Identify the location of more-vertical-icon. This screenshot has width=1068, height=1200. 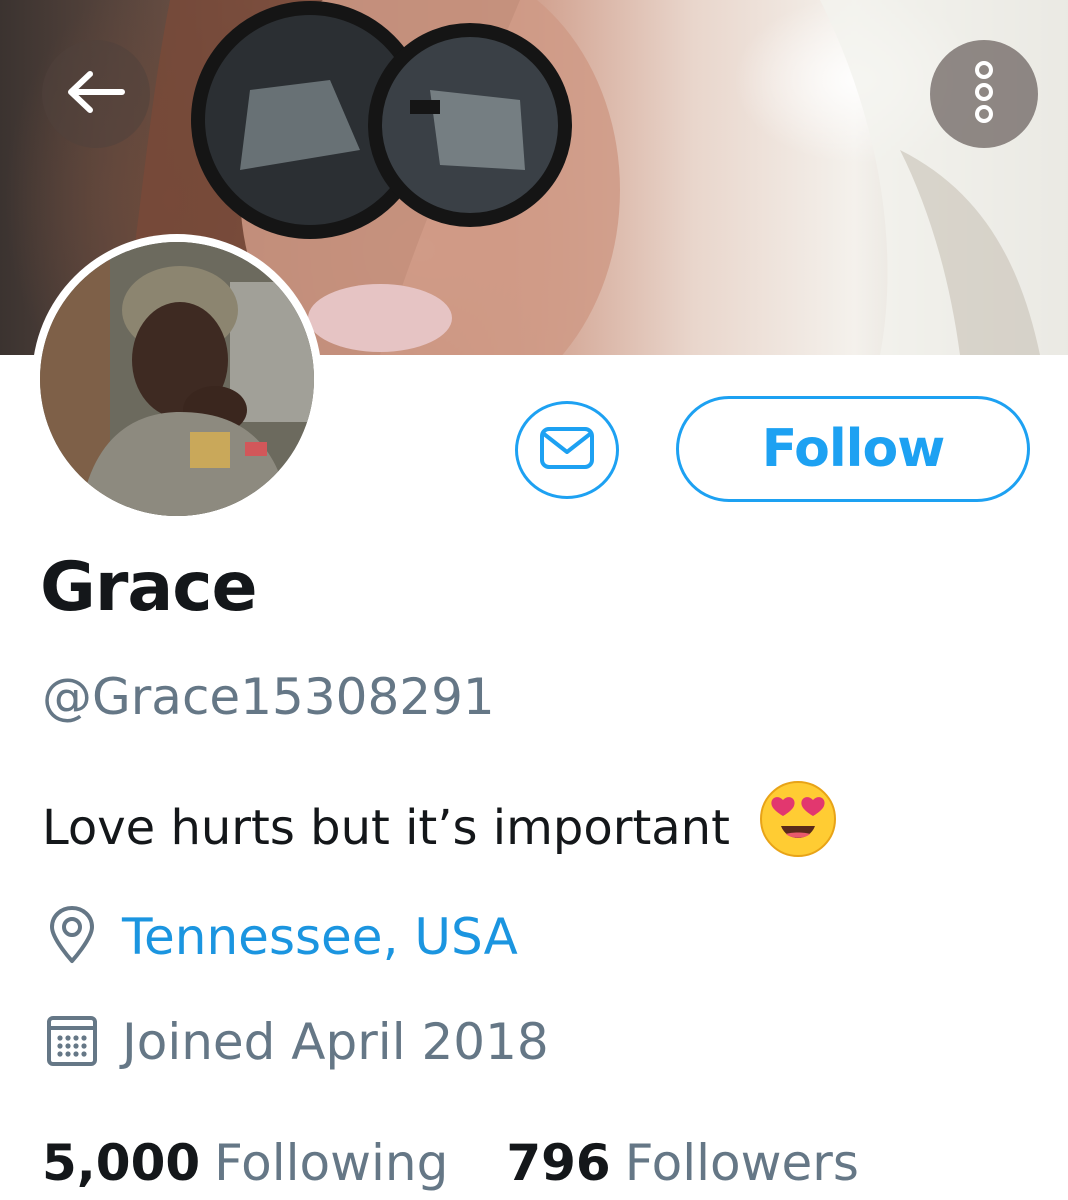
(984, 94).